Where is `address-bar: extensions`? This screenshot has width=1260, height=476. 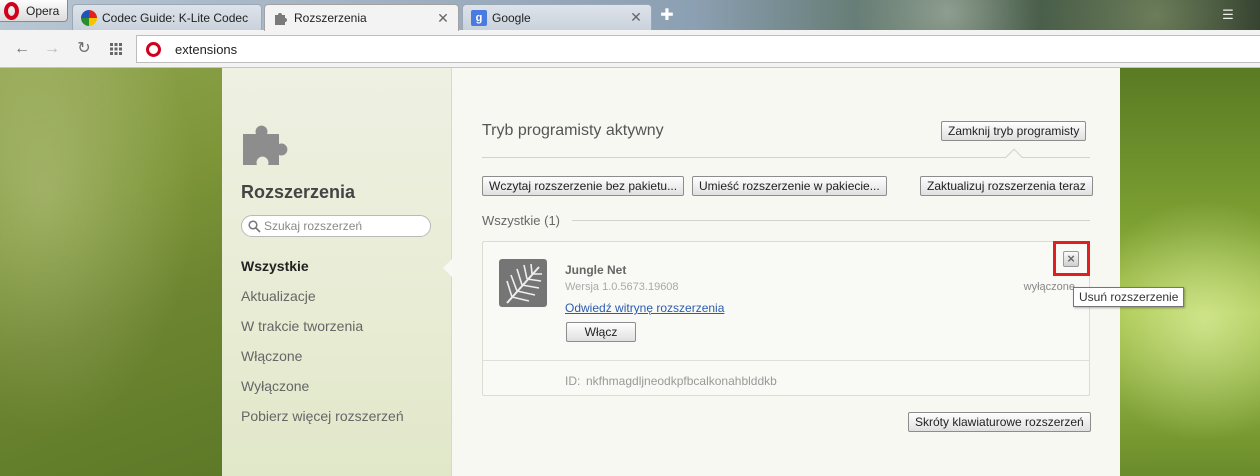 address-bar: extensions is located at coordinates (698, 49).